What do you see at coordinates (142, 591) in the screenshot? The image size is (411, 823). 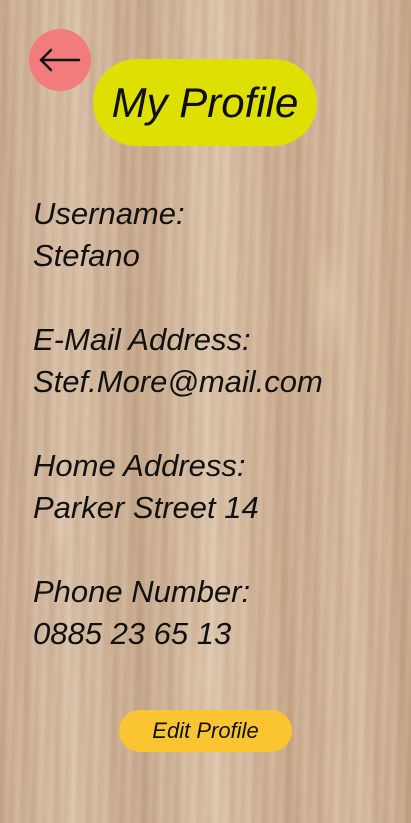 I see `phone-number-label: Phone Number:` at bounding box center [142, 591].